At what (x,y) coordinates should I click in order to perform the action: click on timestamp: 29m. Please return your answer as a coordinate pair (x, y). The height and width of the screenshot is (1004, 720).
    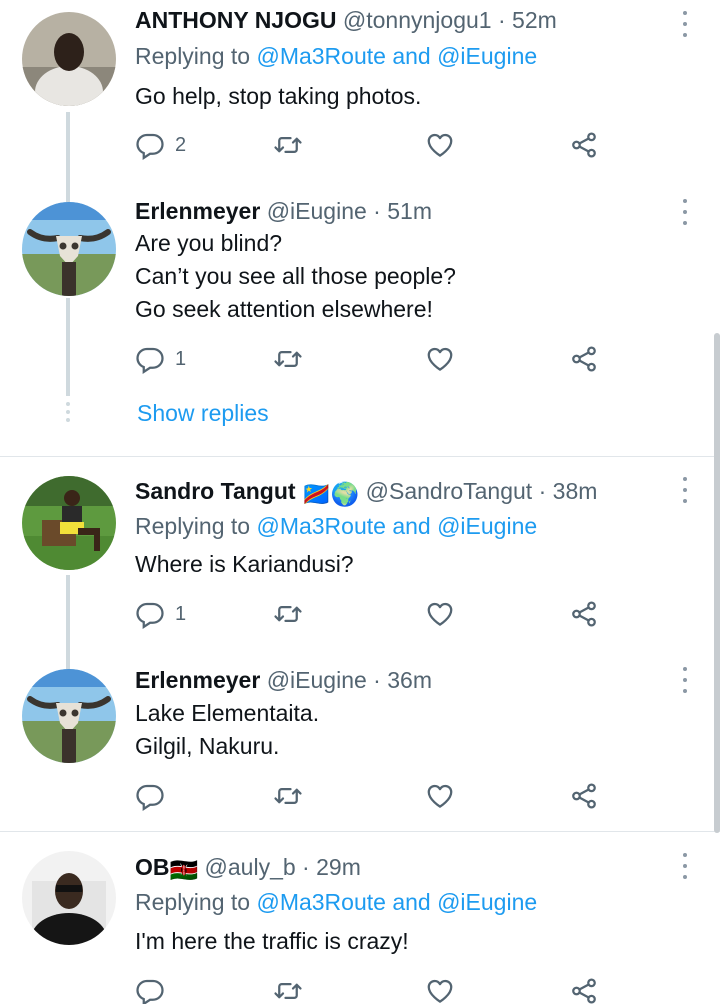
    Looking at the image, I should click on (338, 867).